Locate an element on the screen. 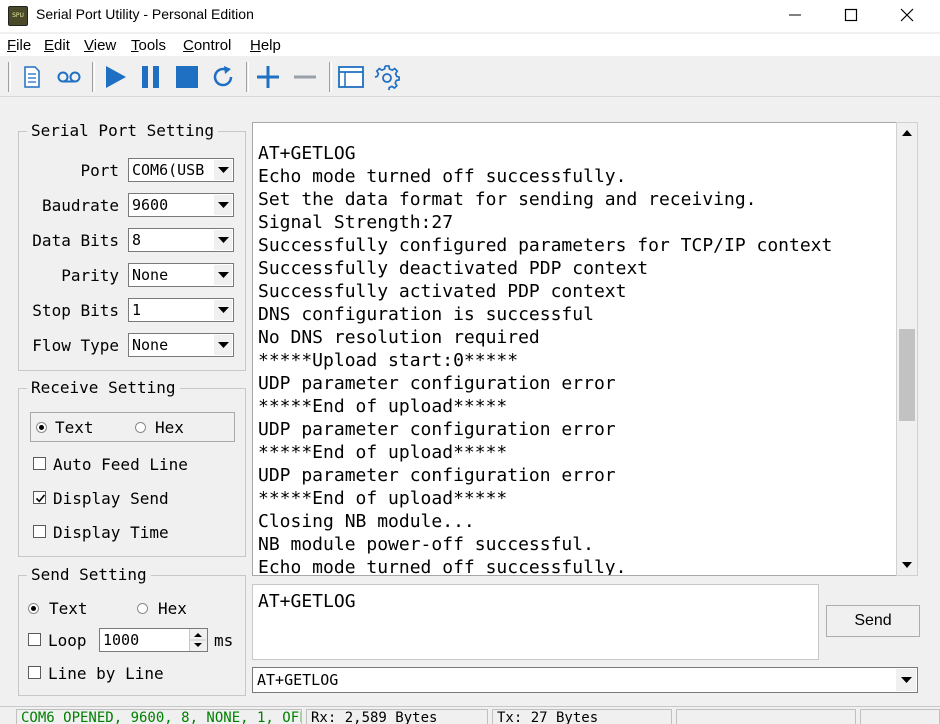  menu-help-rest: elp is located at coordinates (270, 45).